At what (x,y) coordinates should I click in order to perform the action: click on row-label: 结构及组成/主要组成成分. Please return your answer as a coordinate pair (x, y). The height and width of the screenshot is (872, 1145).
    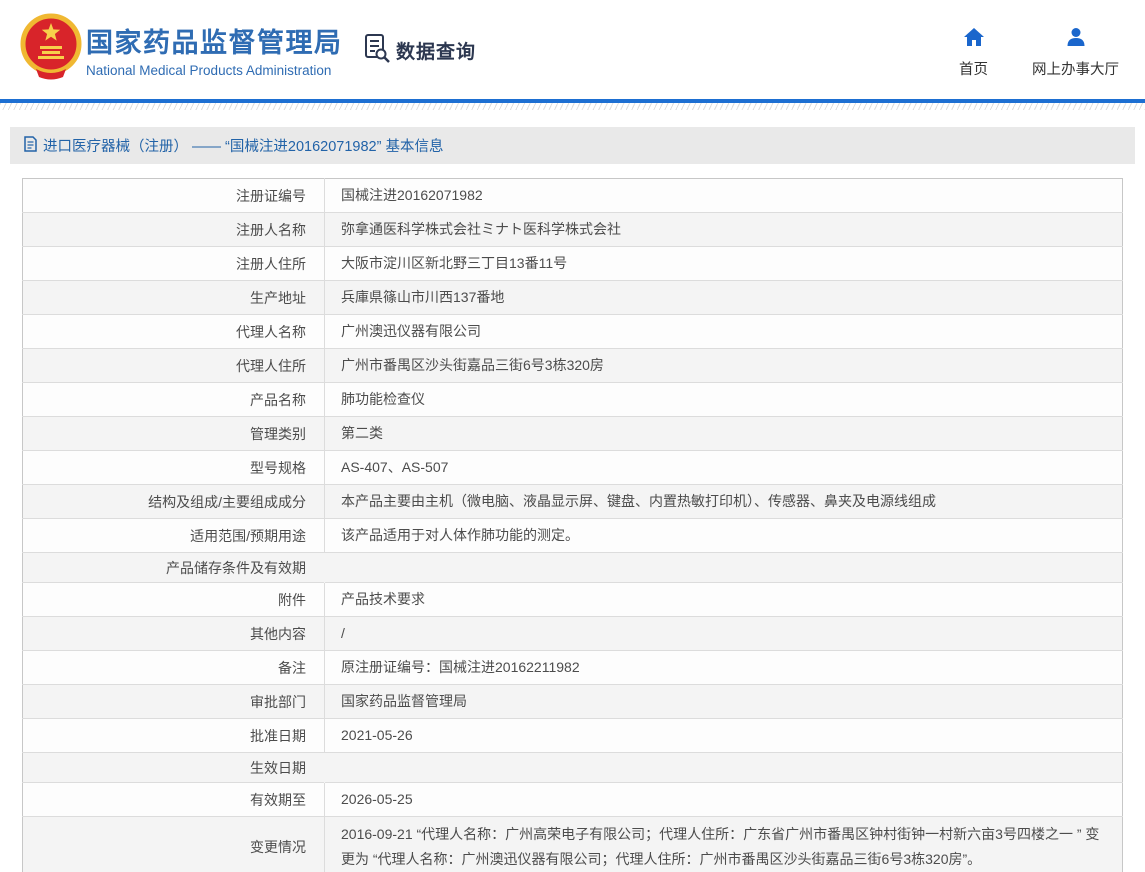
    Looking at the image, I should click on (173, 501).